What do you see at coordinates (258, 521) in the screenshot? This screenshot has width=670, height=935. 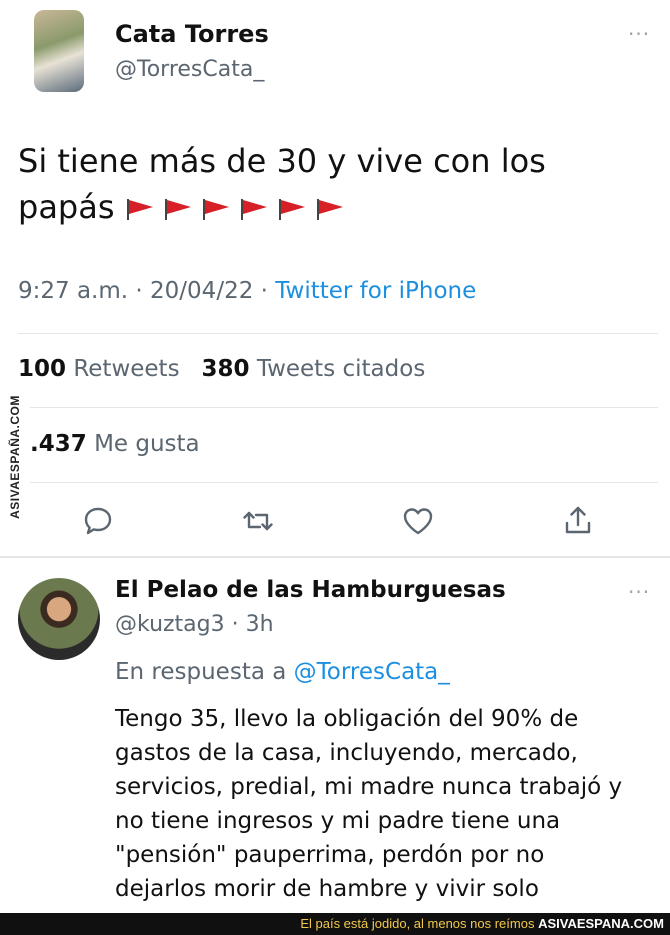 I see `retweet-icon` at bounding box center [258, 521].